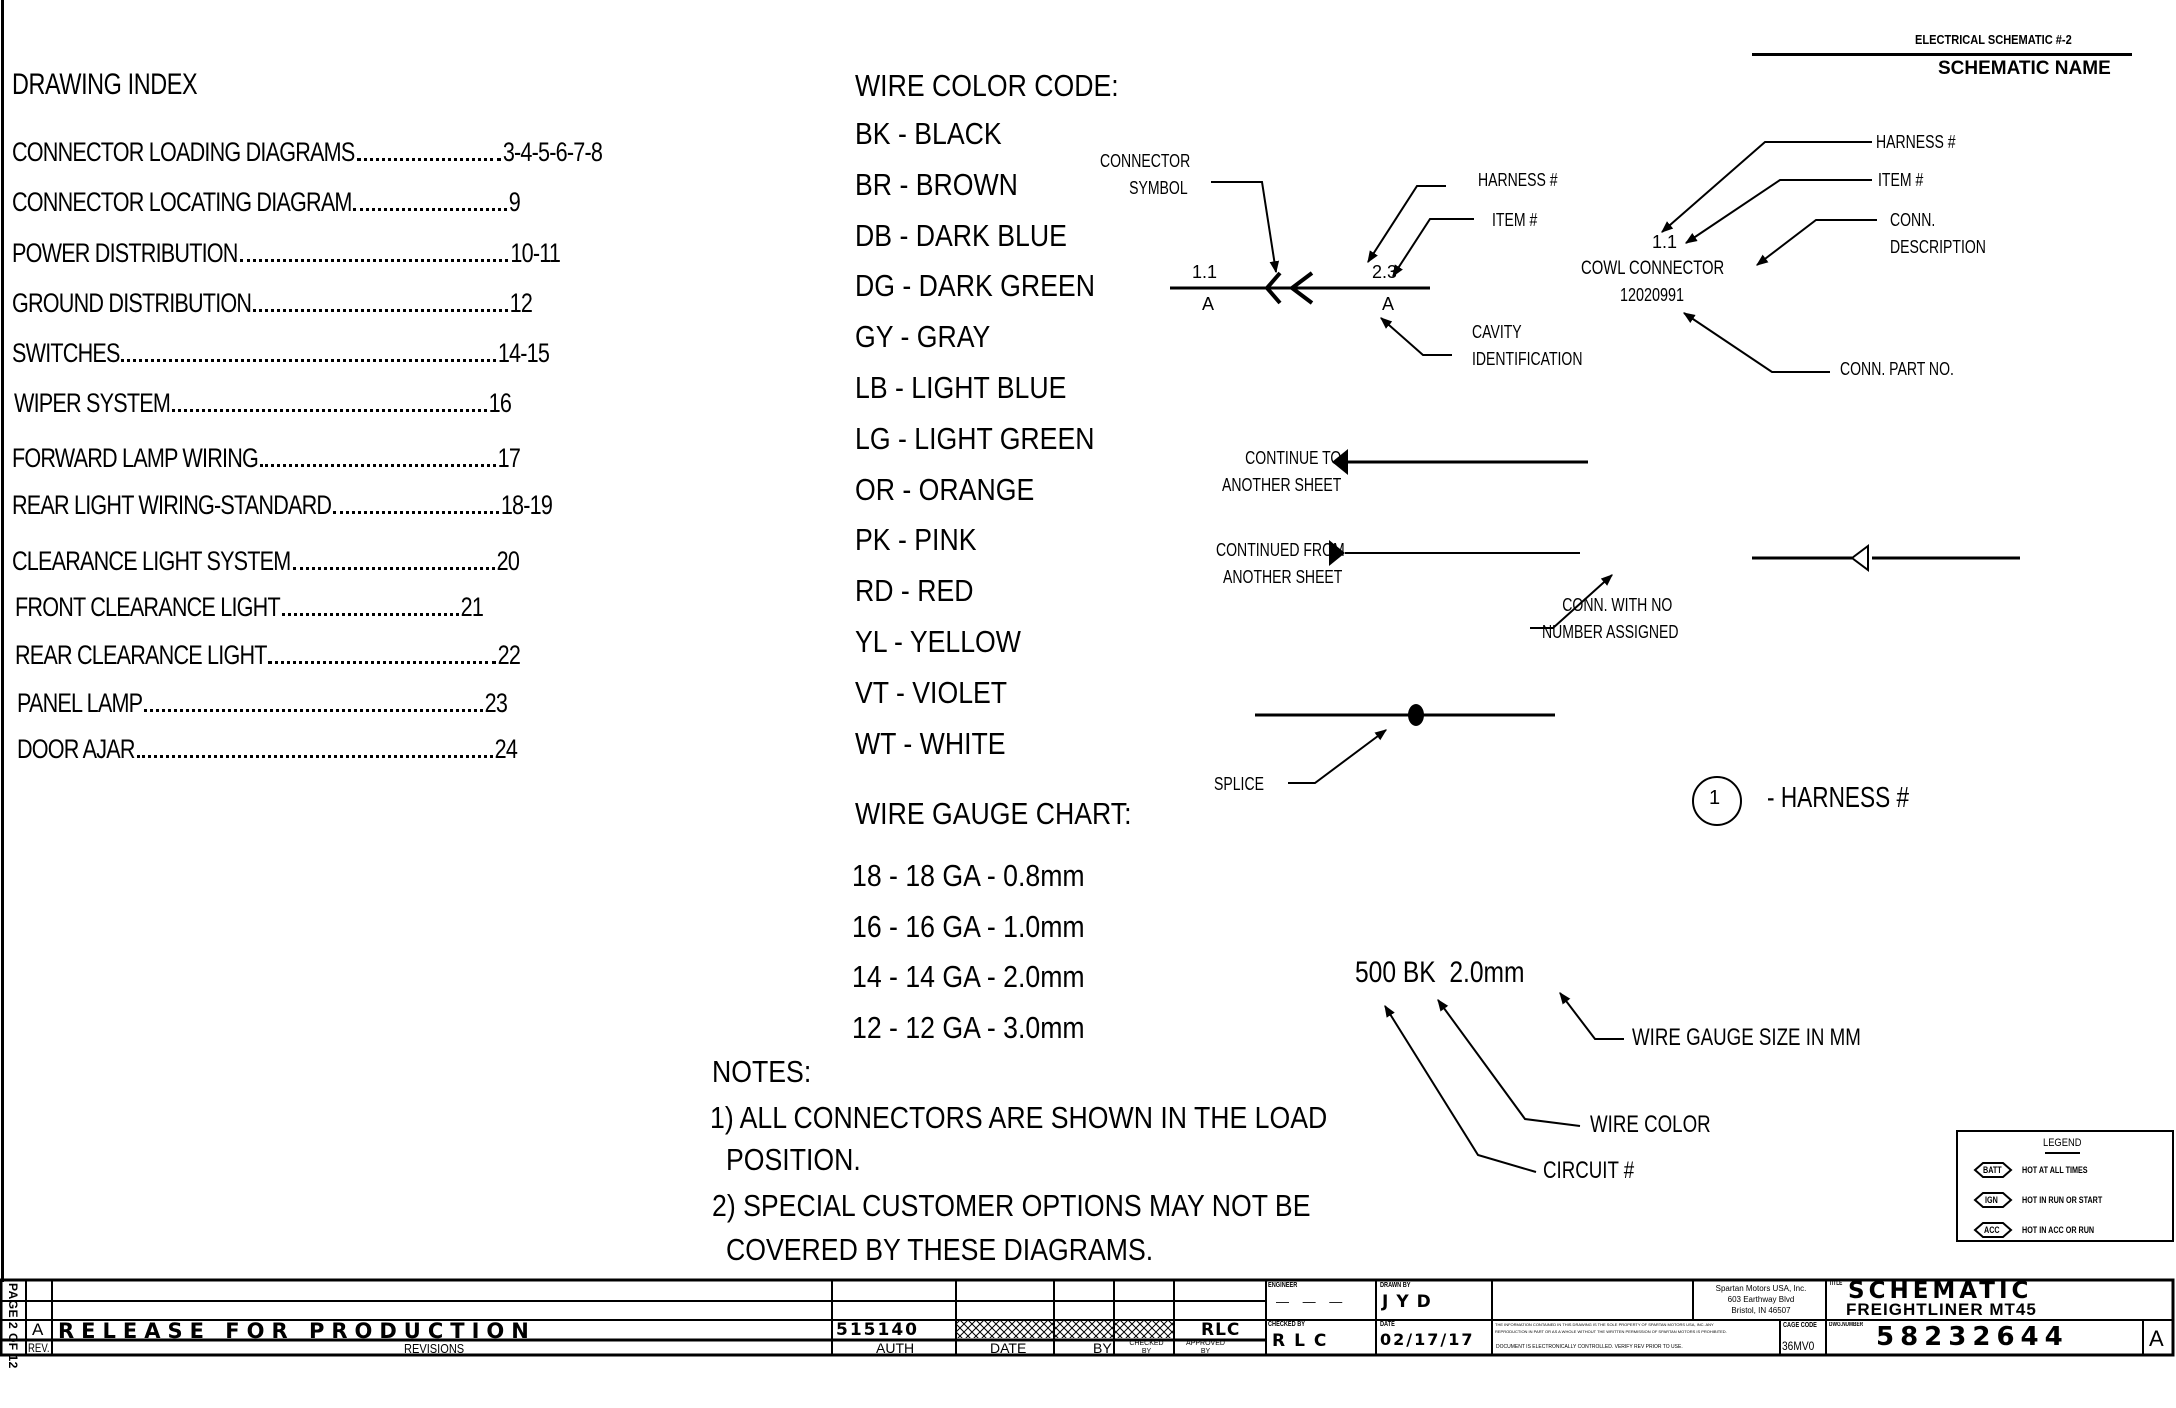 This screenshot has height=1408, width=2176. Describe the element at coordinates (1087, 1317) in the screenshot. I see `title-block-grid` at that location.